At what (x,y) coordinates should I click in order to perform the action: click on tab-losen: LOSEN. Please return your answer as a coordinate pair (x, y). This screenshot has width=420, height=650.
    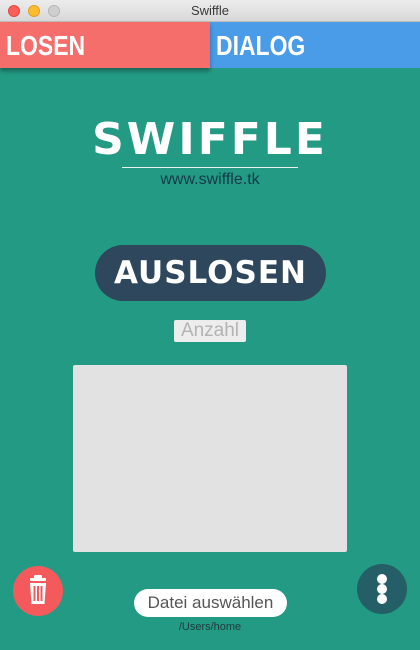
    Looking at the image, I should click on (105, 45).